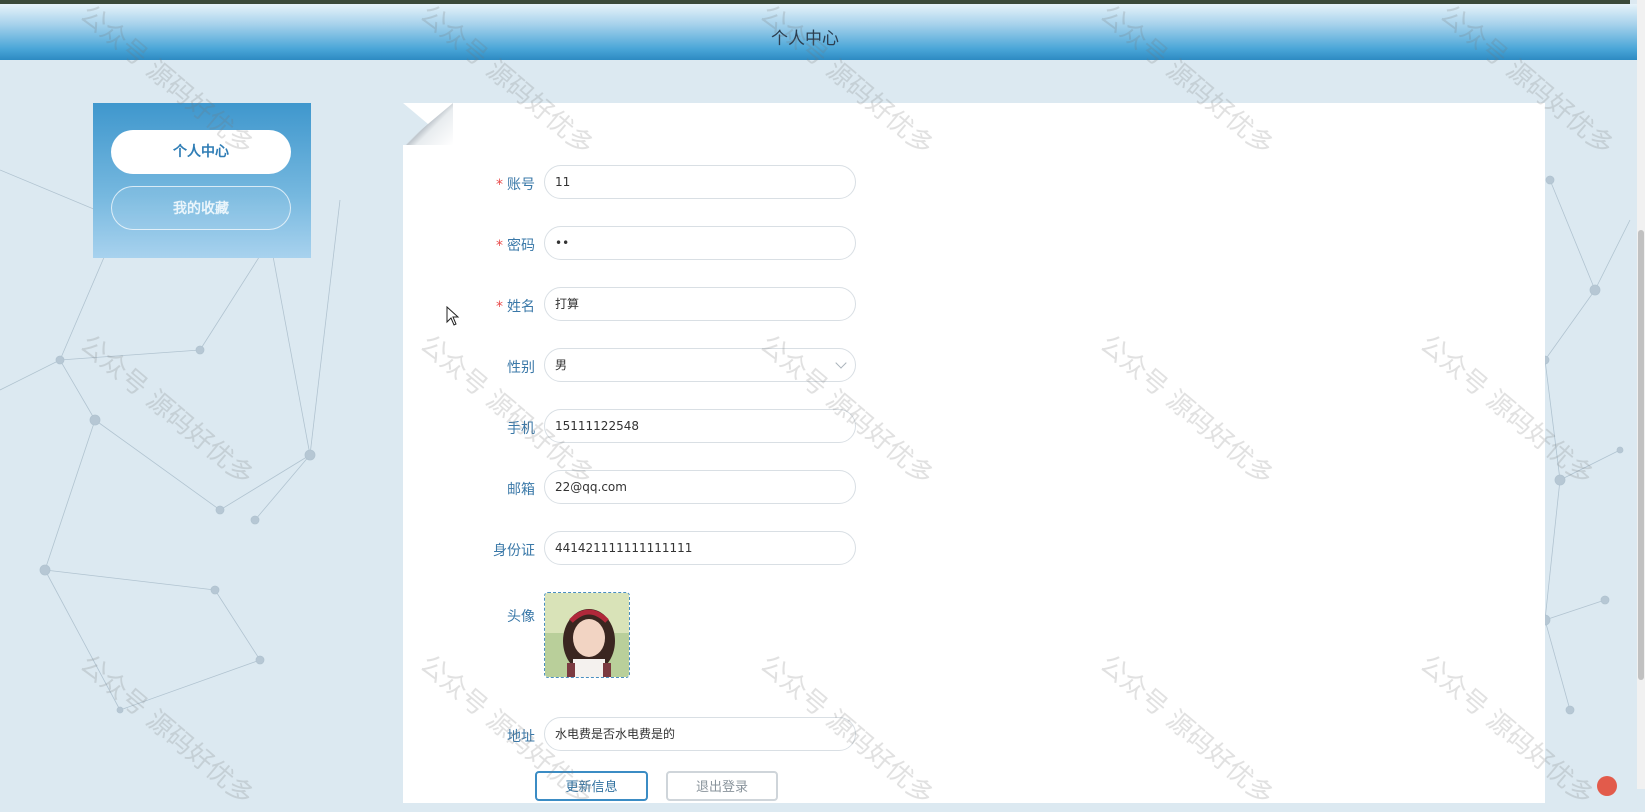 This screenshot has height=812, width=1645. I want to click on form-row-gender: 性别 男, so click(703, 366).